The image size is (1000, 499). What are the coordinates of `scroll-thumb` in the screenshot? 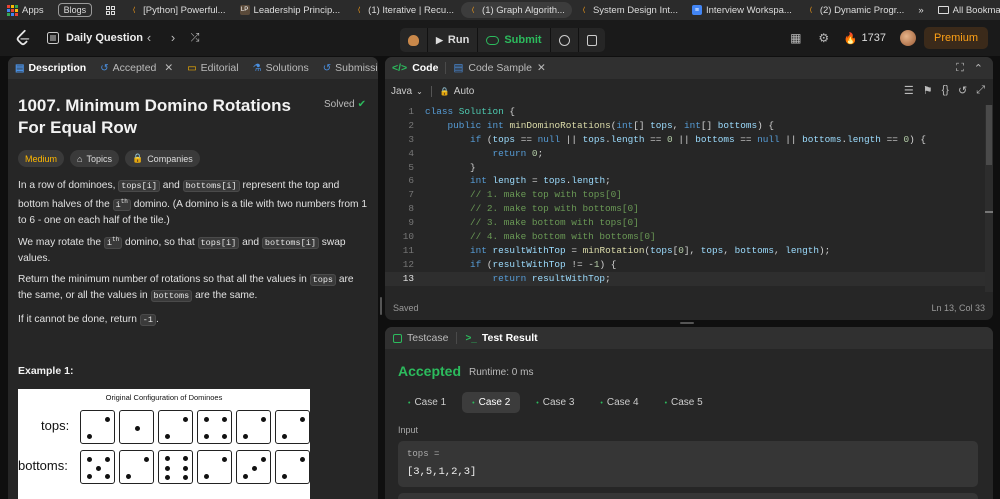 It's located at (989, 135).